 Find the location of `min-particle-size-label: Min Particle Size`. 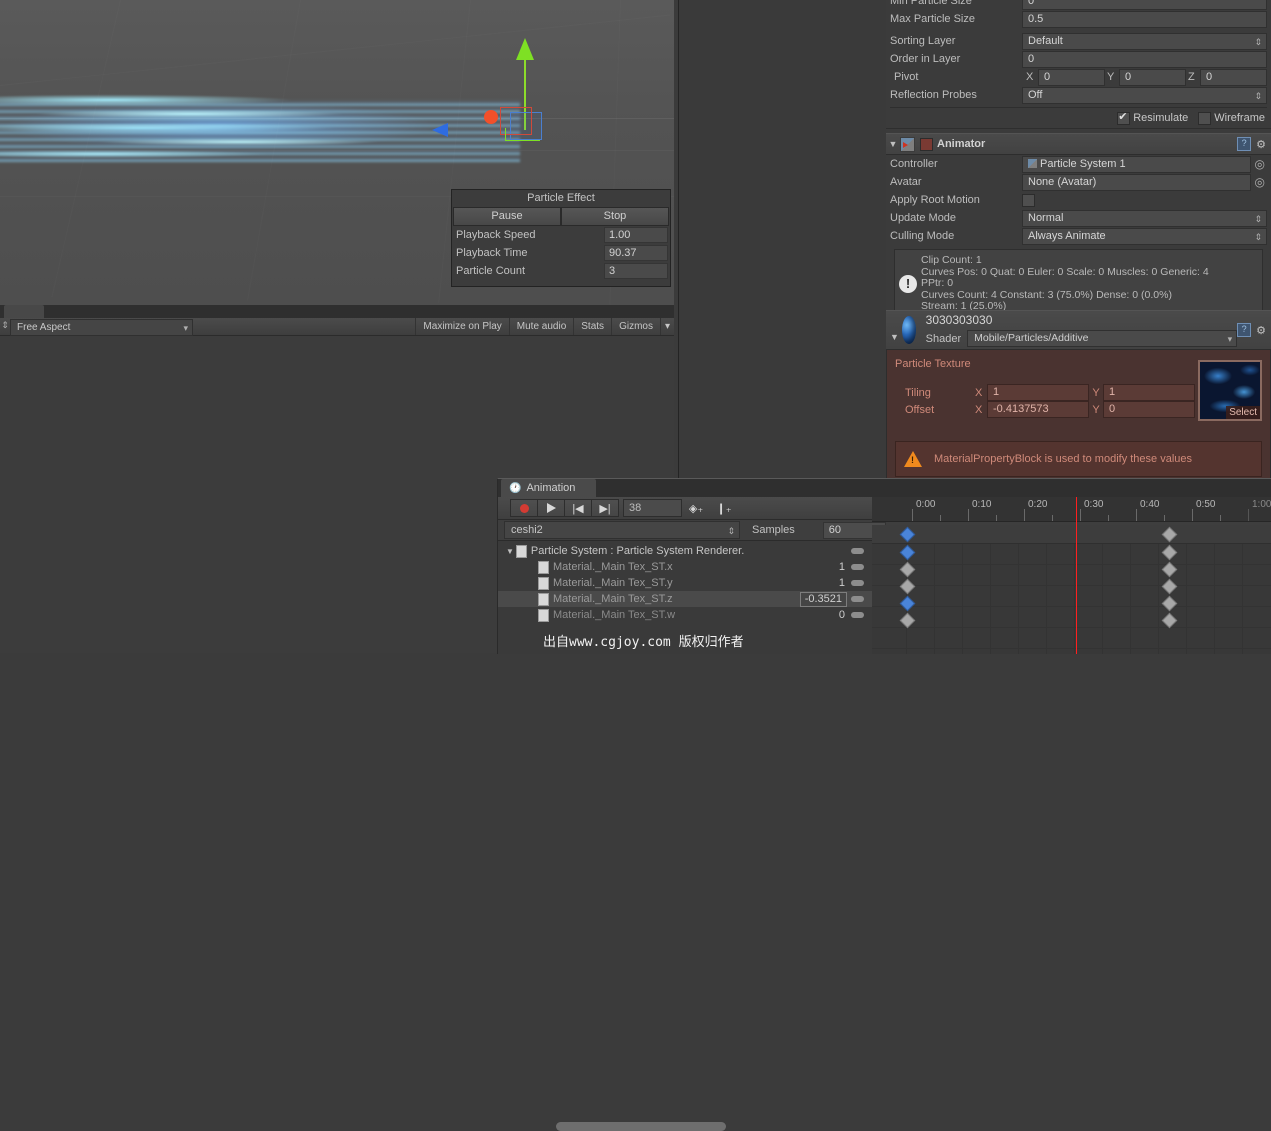

min-particle-size-label: Min Particle Size is located at coordinates (931, 3).